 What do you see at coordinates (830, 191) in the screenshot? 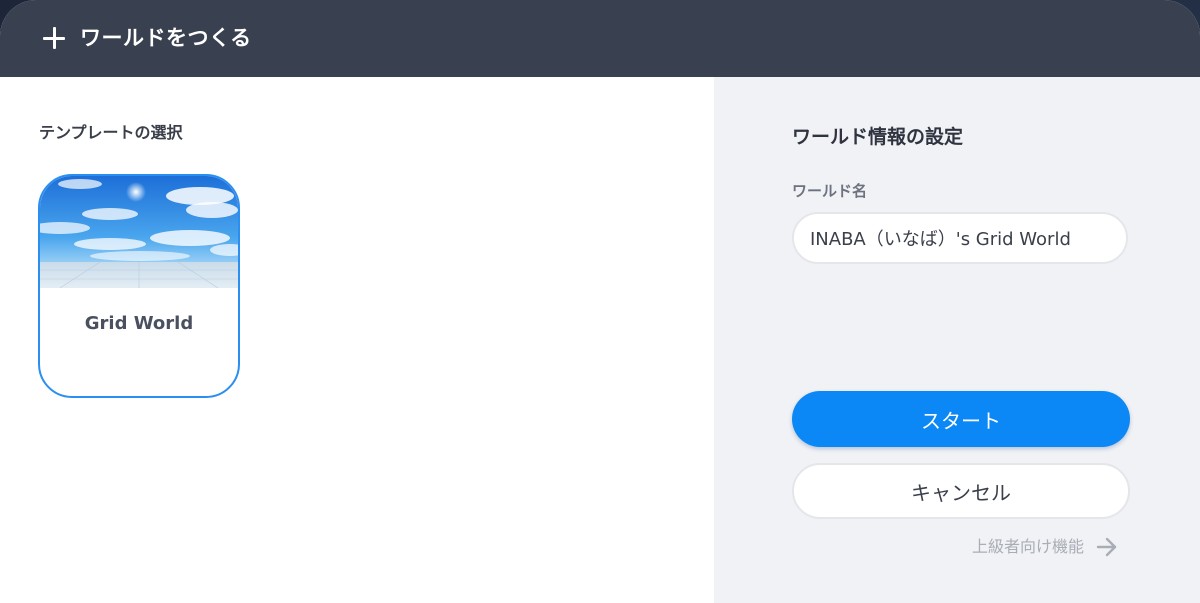
I see `world-name-label: ワールド名` at bounding box center [830, 191].